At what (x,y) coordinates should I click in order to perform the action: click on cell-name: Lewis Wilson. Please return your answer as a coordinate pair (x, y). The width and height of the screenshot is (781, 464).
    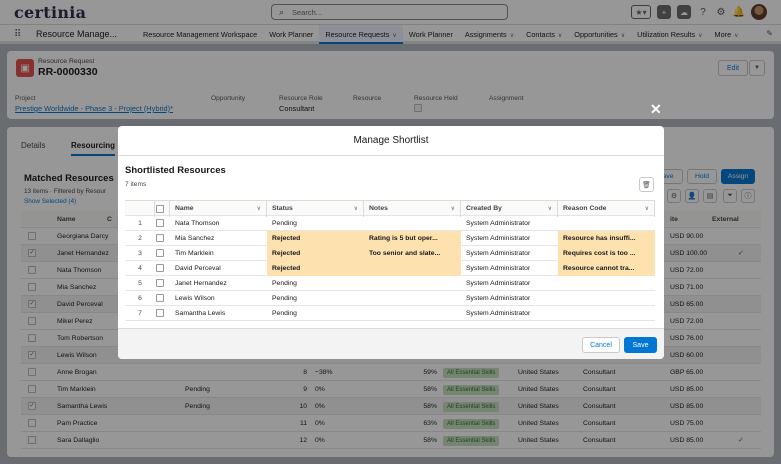
    Looking at the image, I should click on (195, 298).